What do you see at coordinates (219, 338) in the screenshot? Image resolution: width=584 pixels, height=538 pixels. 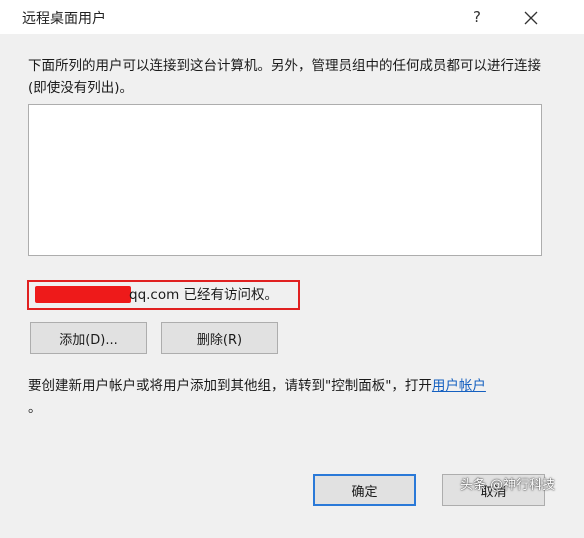 I see `remove-button: 删除(R)` at bounding box center [219, 338].